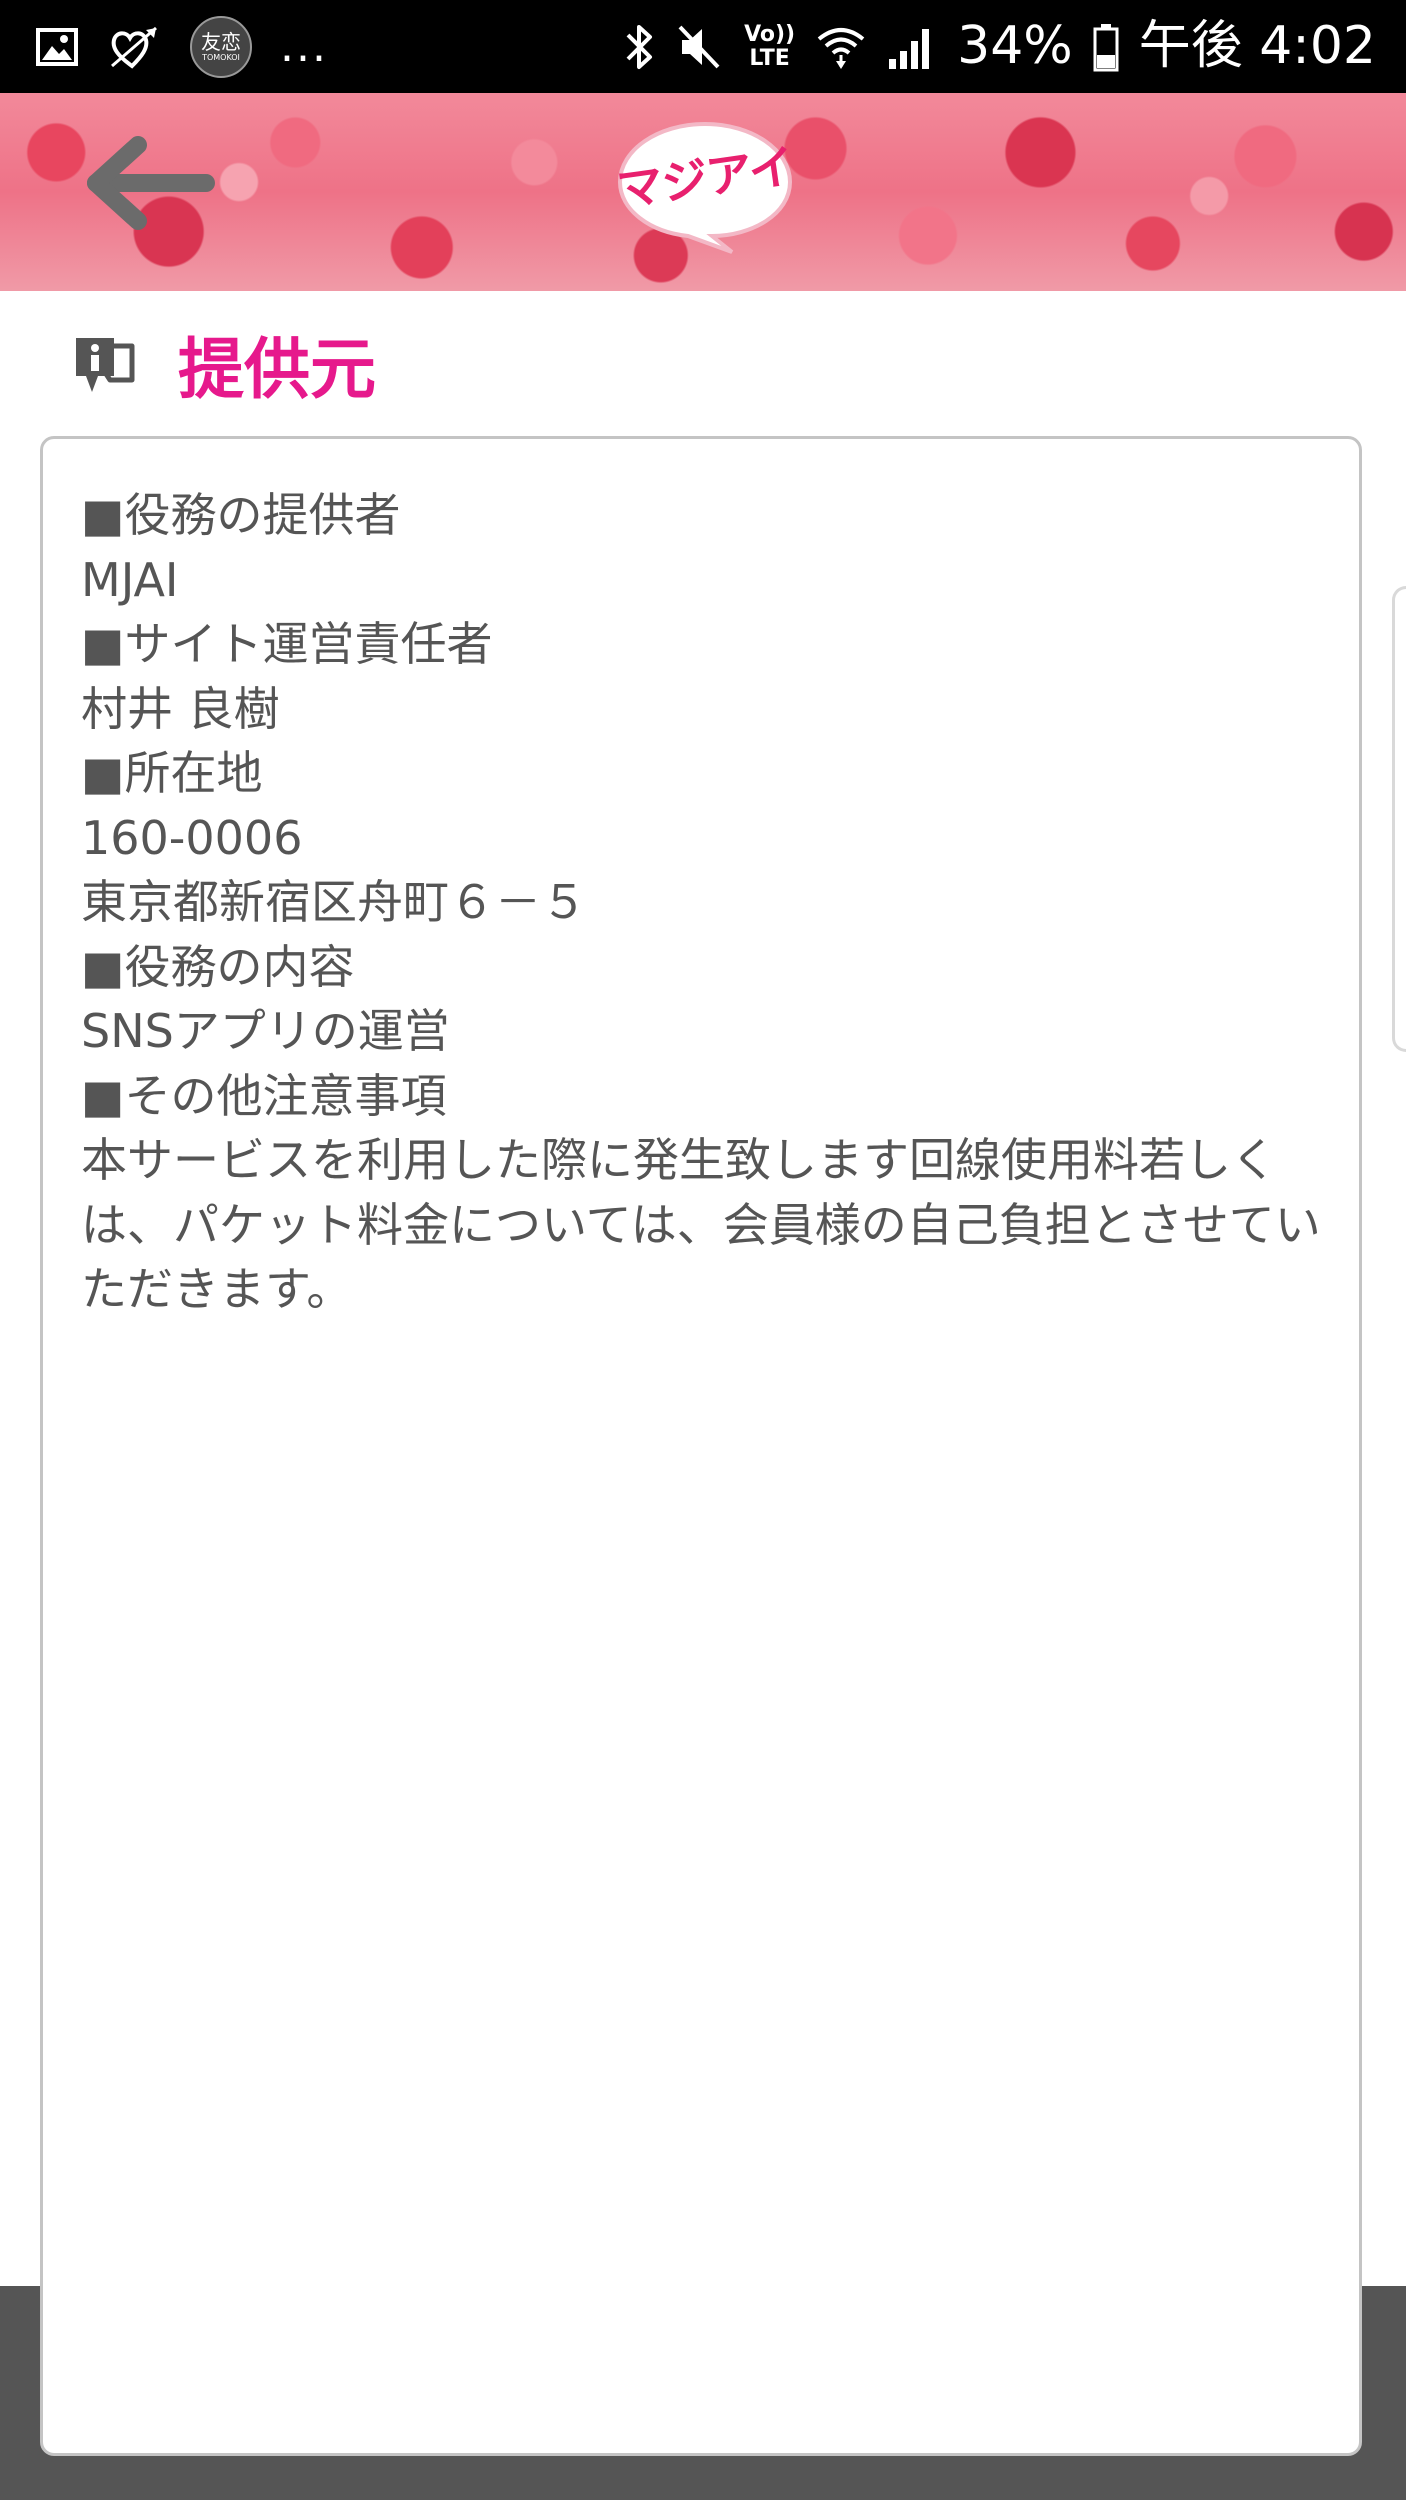 This screenshot has height=2500, width=1406. I want to click on tomokoi-badge-text: 友恋, so click(221, 41).